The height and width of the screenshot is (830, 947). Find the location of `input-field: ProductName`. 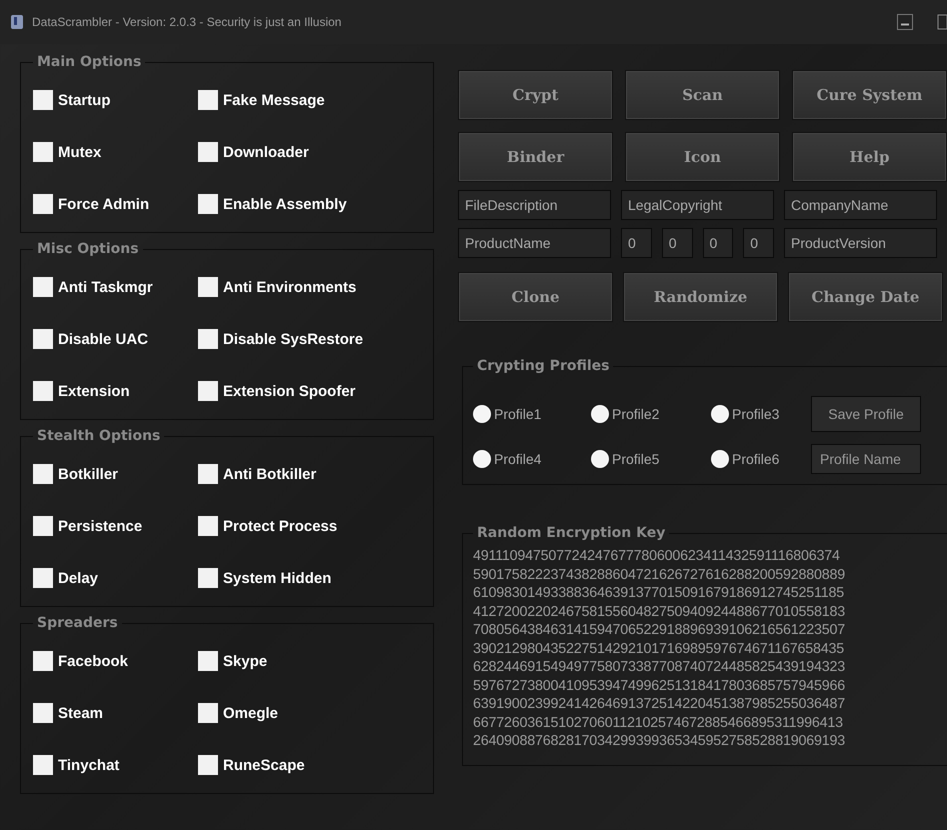

input-field: ProductName is located at coordinates (534, 243).